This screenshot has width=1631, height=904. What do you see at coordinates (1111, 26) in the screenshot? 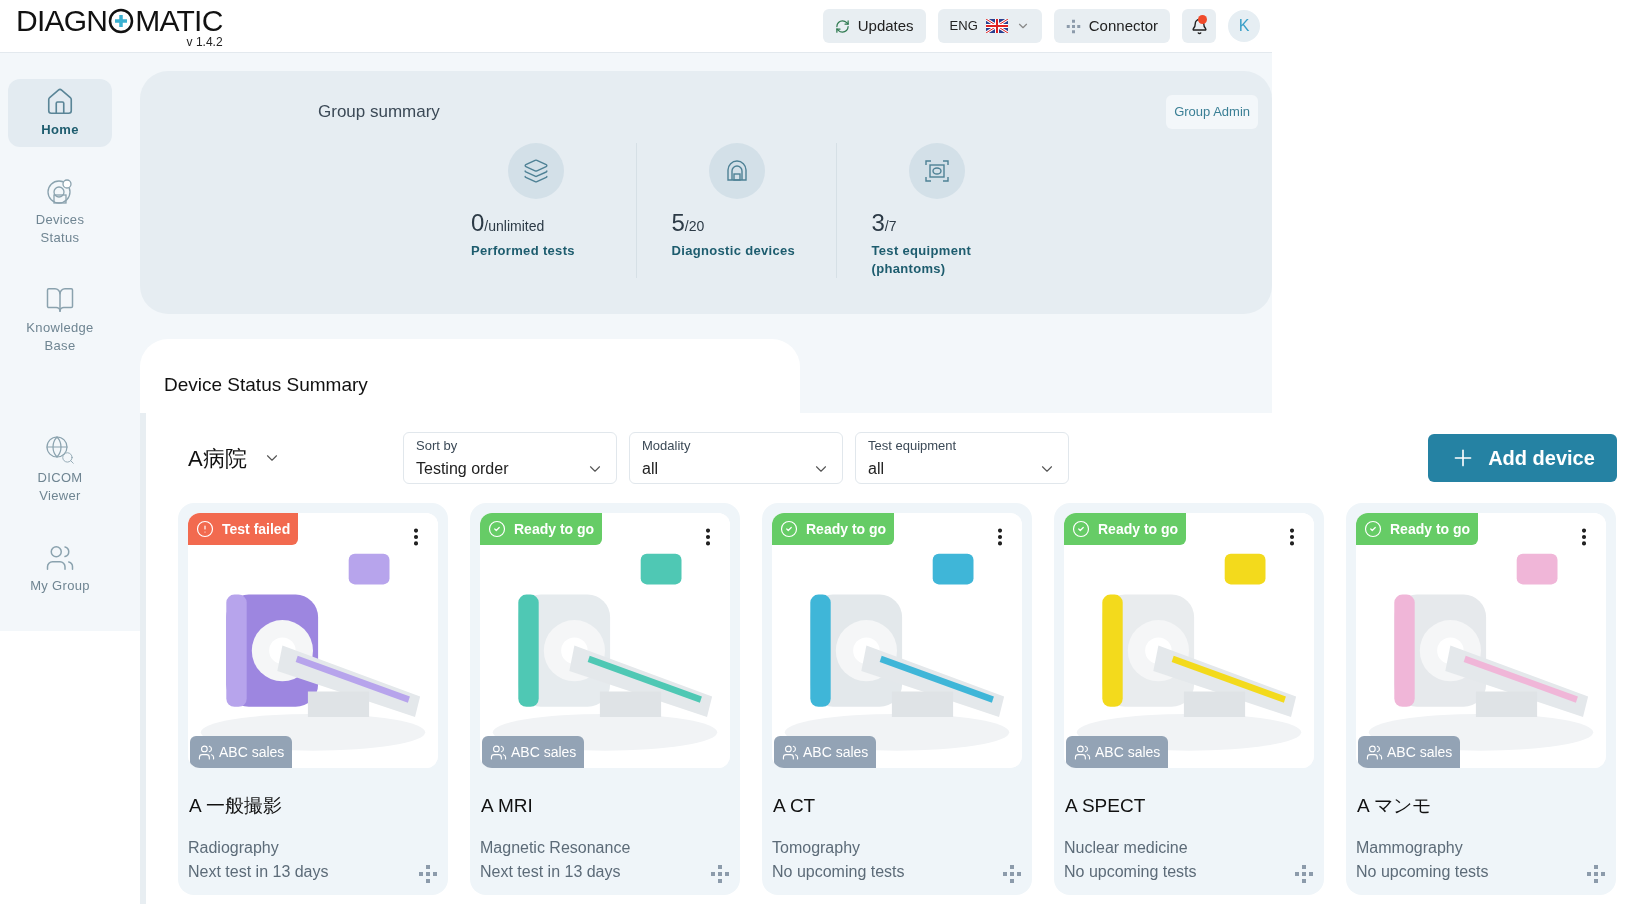
I see `connector-button: Connector` at bounding box center [1111, 26].